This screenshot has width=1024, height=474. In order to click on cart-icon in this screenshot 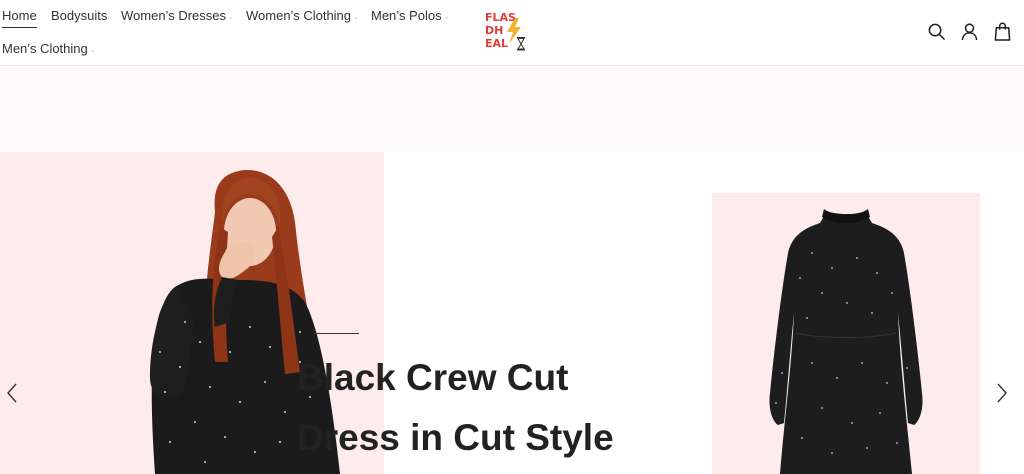, I will do `click(1002, 31)`.